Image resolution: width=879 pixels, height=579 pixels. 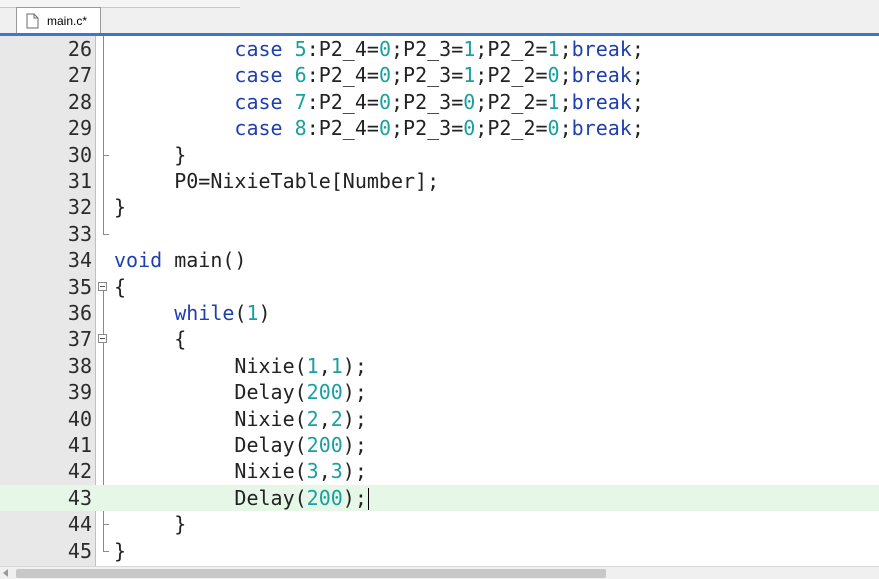 I want to click on code-line: 28 case 7:P2_4=0;P2_3=0;P2_2=1;break;, so click(x=439, y=102).